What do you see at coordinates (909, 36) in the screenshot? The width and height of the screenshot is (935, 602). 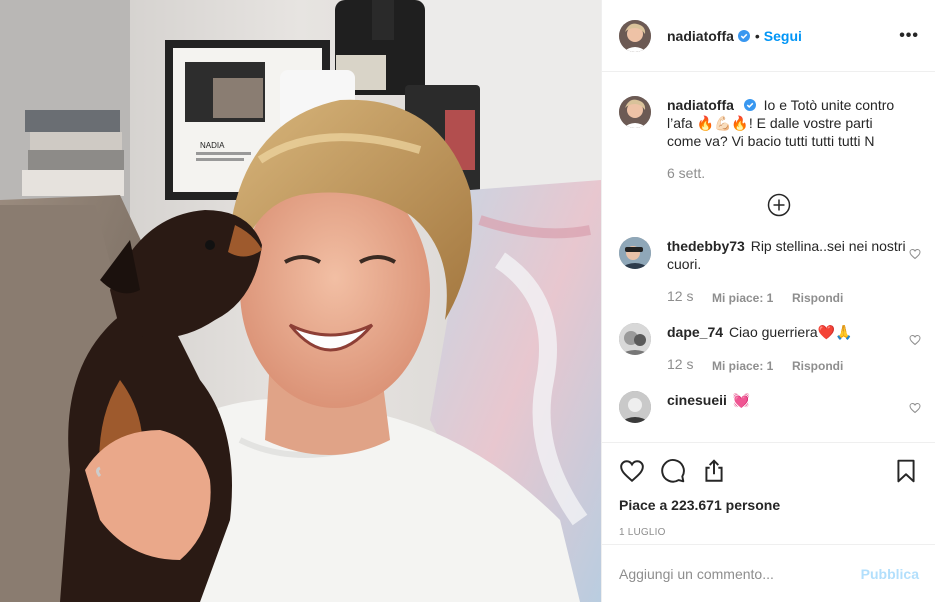 I see `more-icon: •••` at bounding box center [909, 36].